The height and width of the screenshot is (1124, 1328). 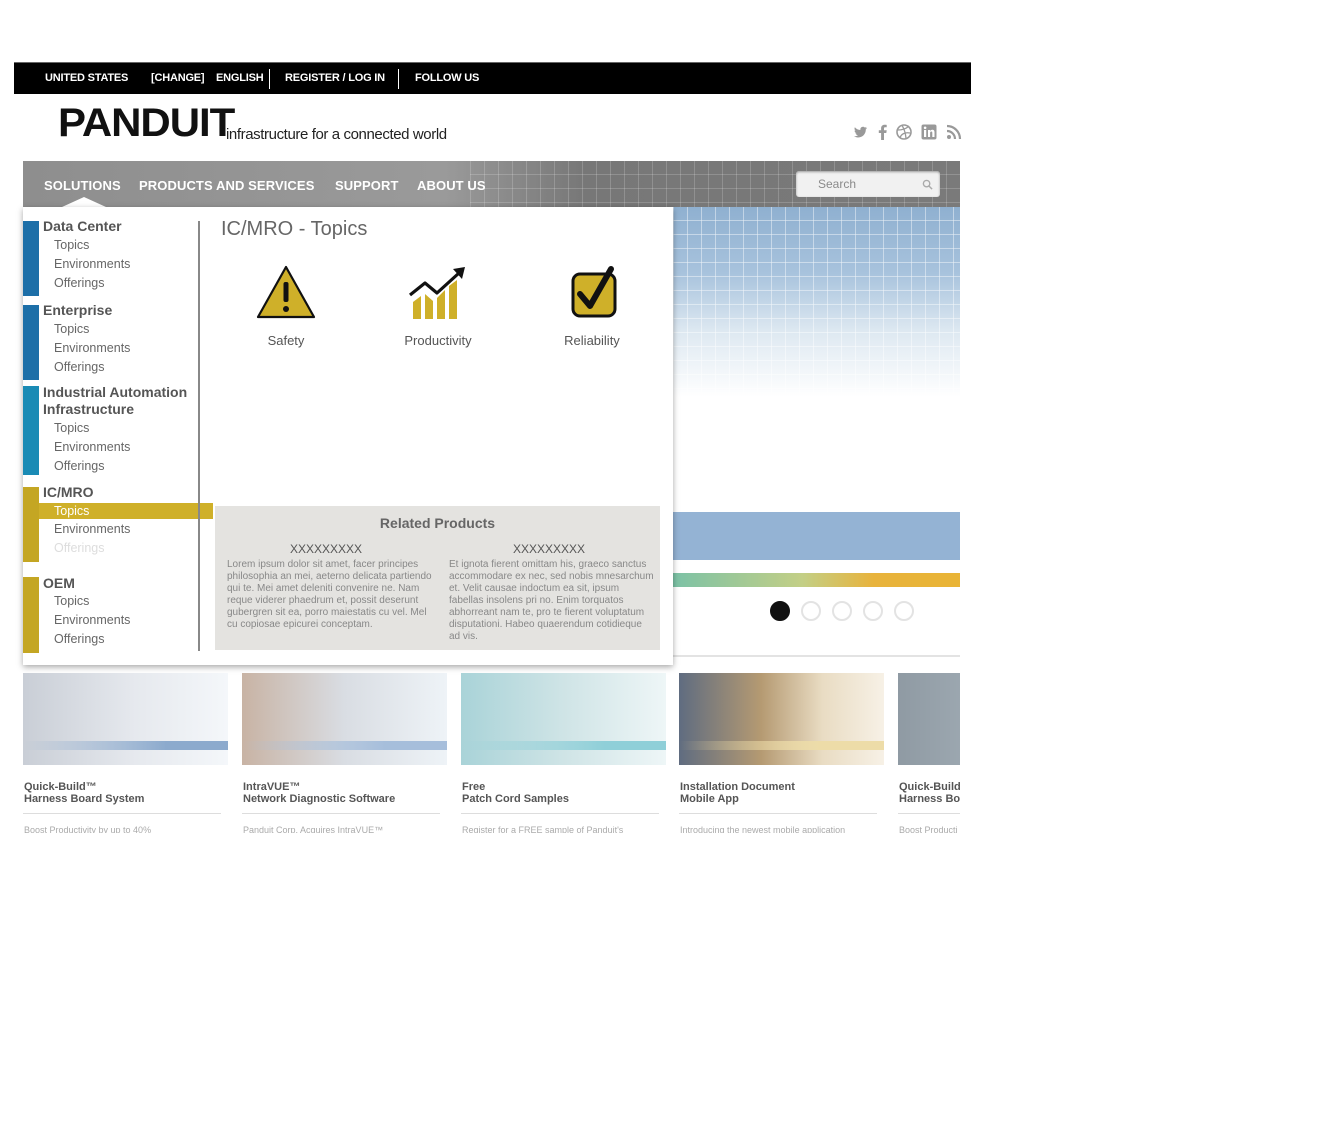 I want to click on oem-environments: Environments, so click(x=92, y=620).